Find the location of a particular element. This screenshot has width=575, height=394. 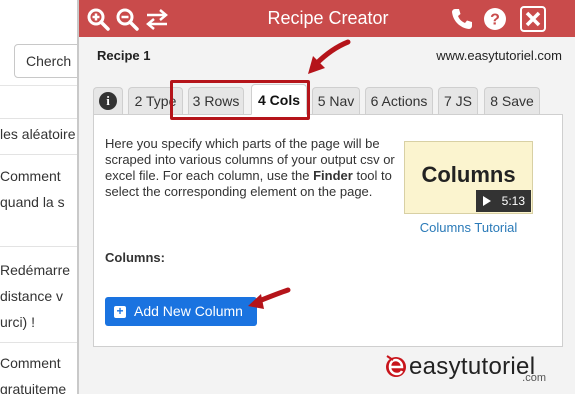

logo-suffix: .com is located at coordinates (534, 378).